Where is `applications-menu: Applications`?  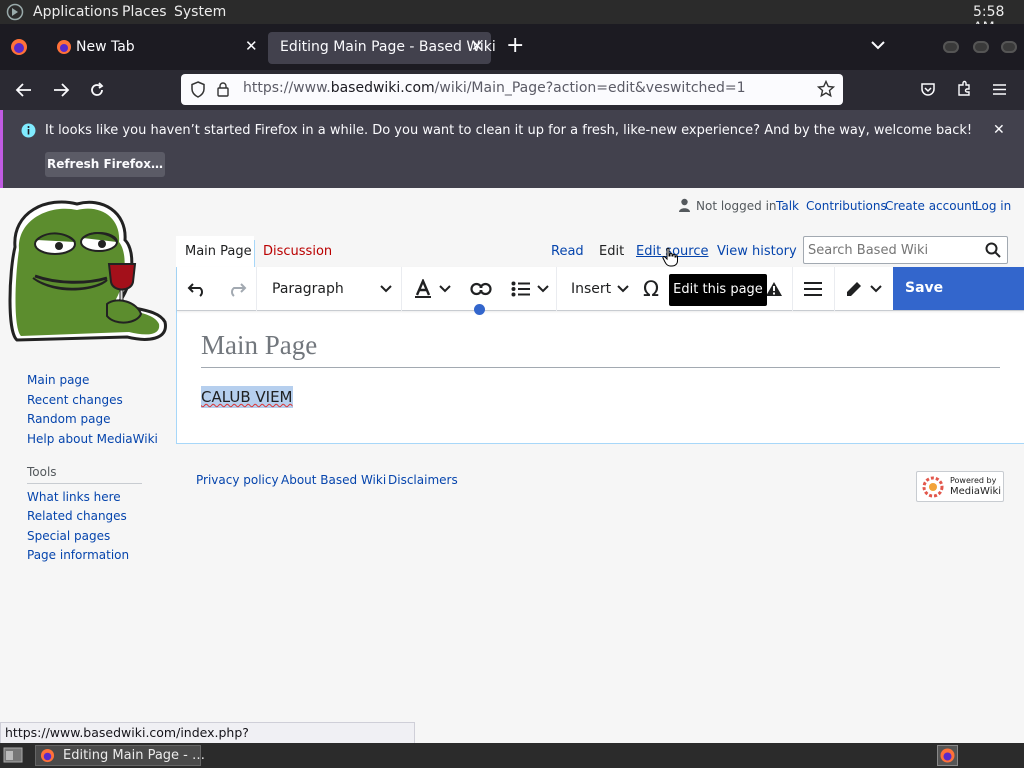
applications-menu: Applications is located at coordinates (76, 12).